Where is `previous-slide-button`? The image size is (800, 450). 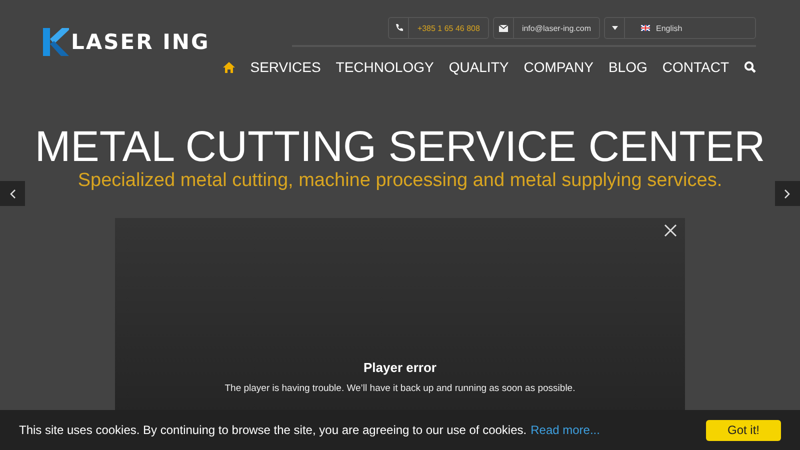
previous-slide-button is located at coordinates (12, 193).